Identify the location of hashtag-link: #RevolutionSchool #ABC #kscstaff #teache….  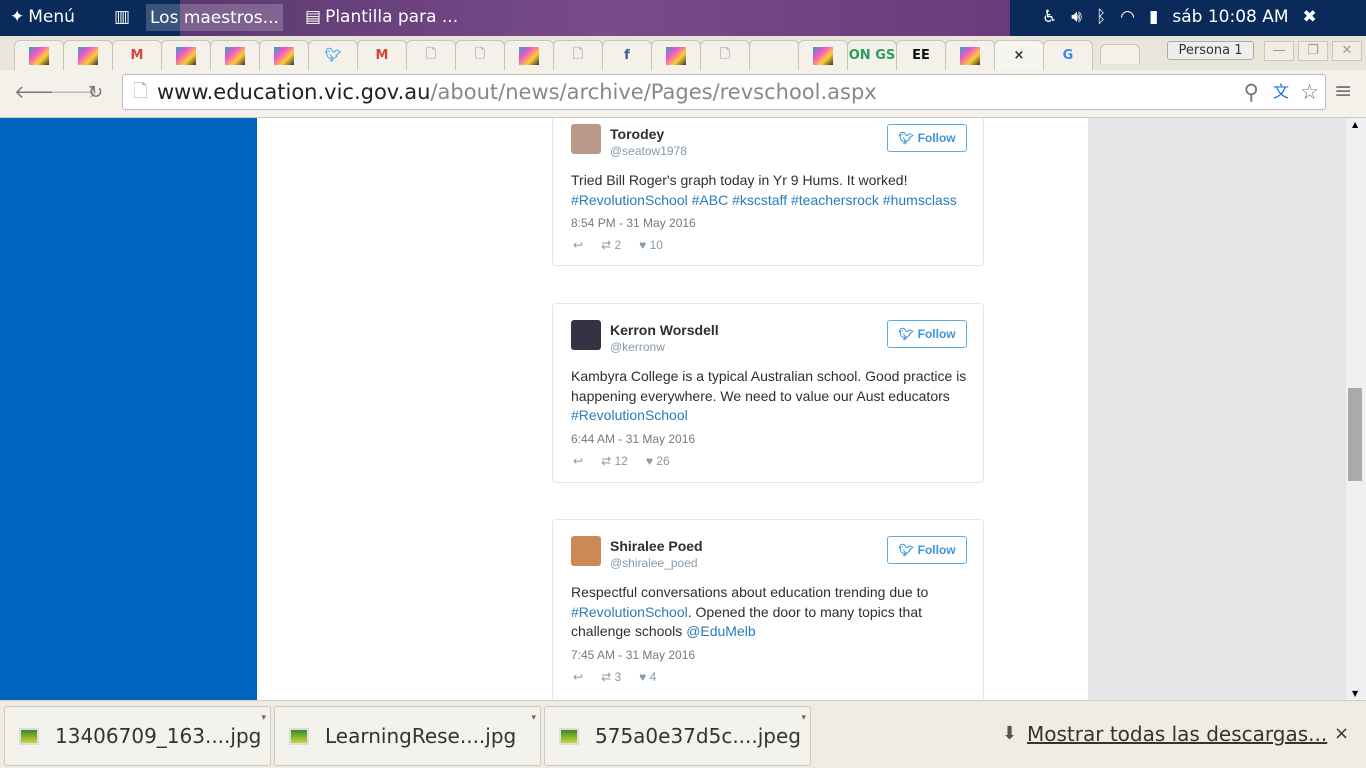
(764, 200).